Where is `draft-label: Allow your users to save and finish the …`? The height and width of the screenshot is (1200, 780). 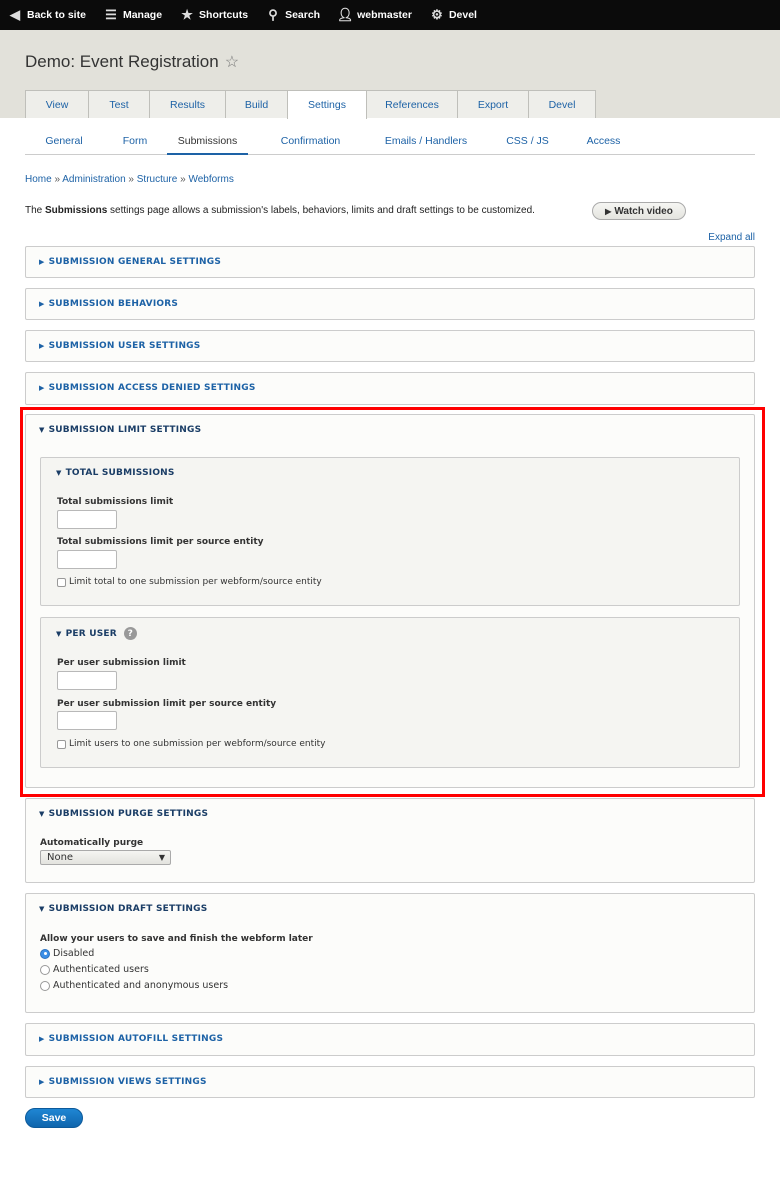
draft-label: Allow your users to save and finish the … is located at coordinates (176, 939).